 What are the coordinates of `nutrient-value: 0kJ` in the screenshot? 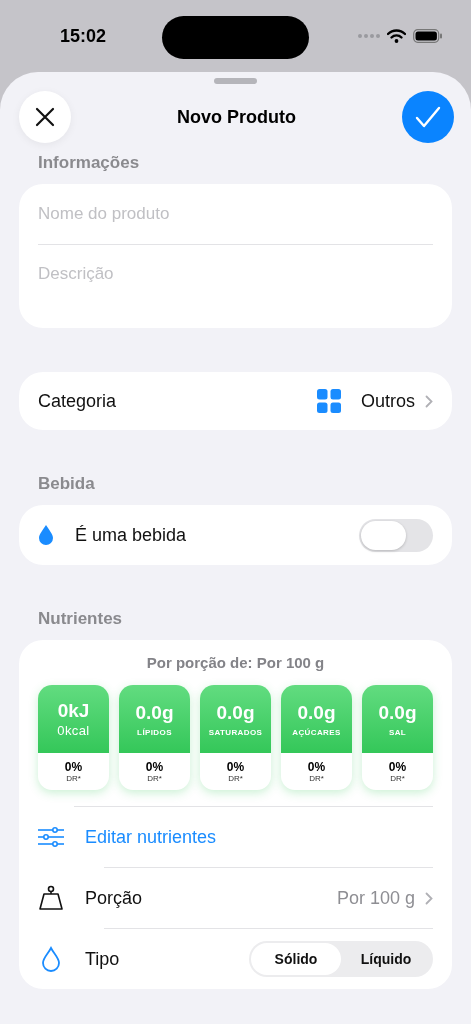 It's located at (73, 711).